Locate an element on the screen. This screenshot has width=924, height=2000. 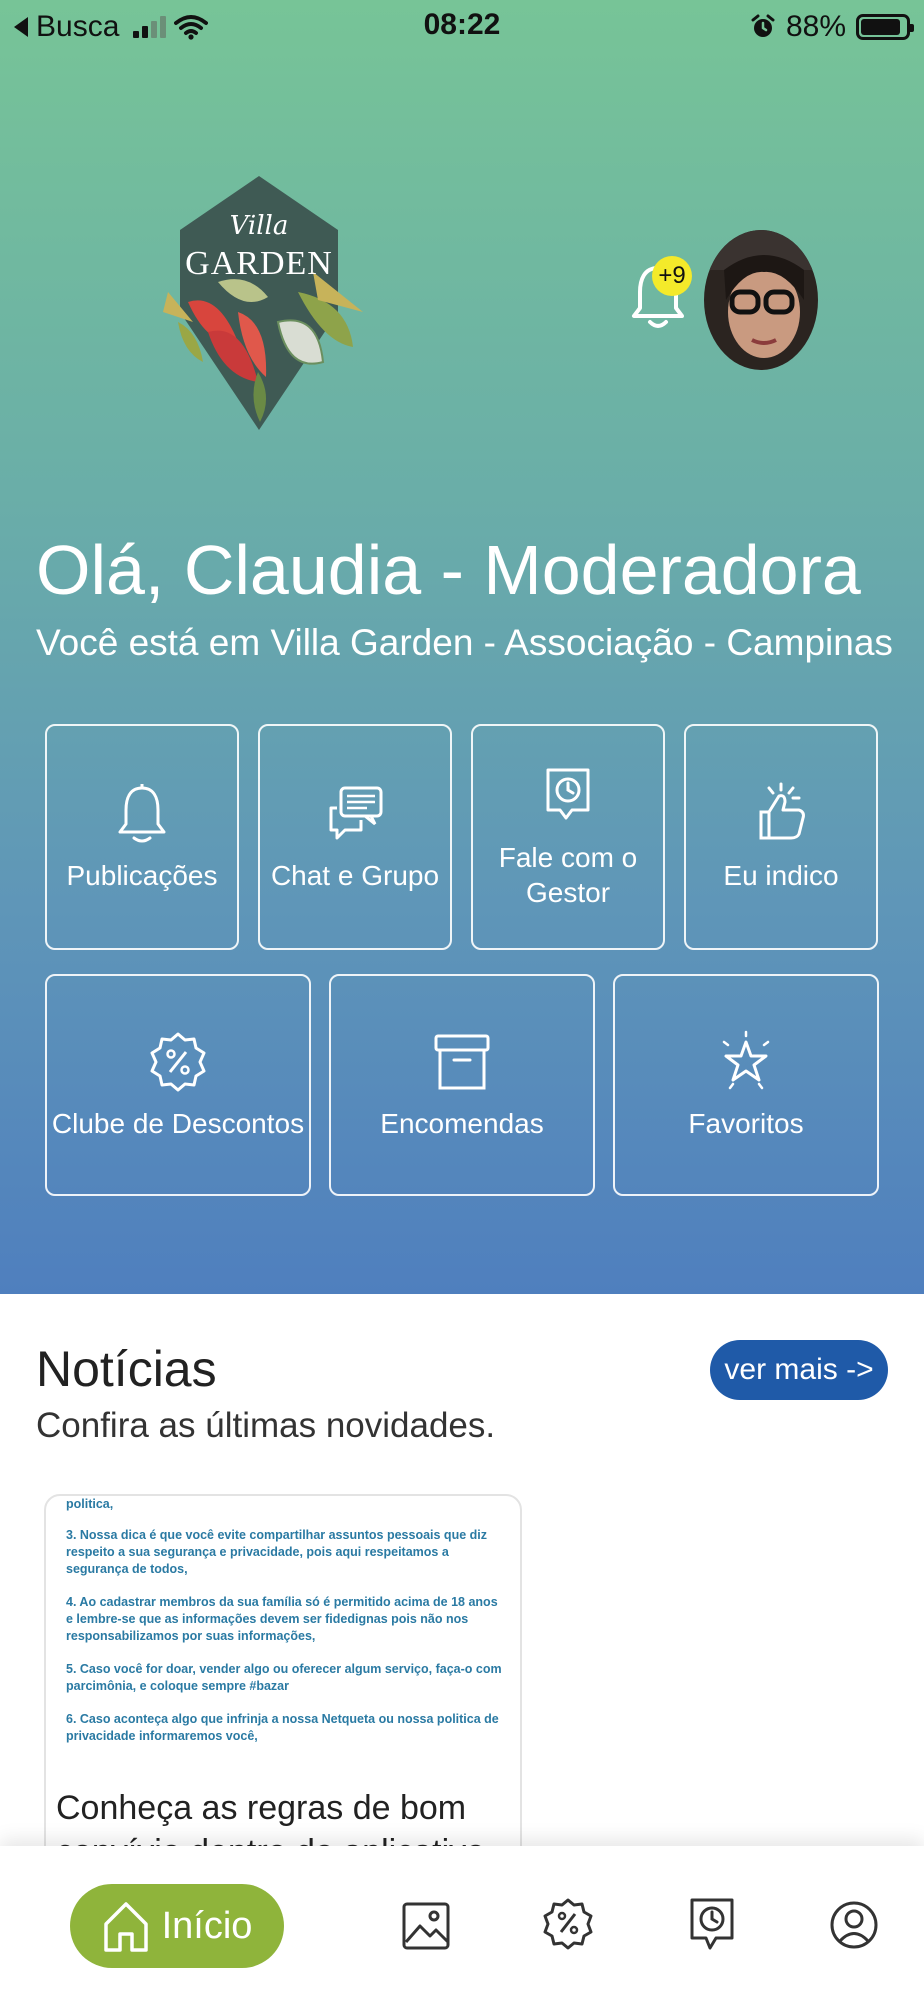
notification-count-badge: +9 is located at coordinates (672, 276).